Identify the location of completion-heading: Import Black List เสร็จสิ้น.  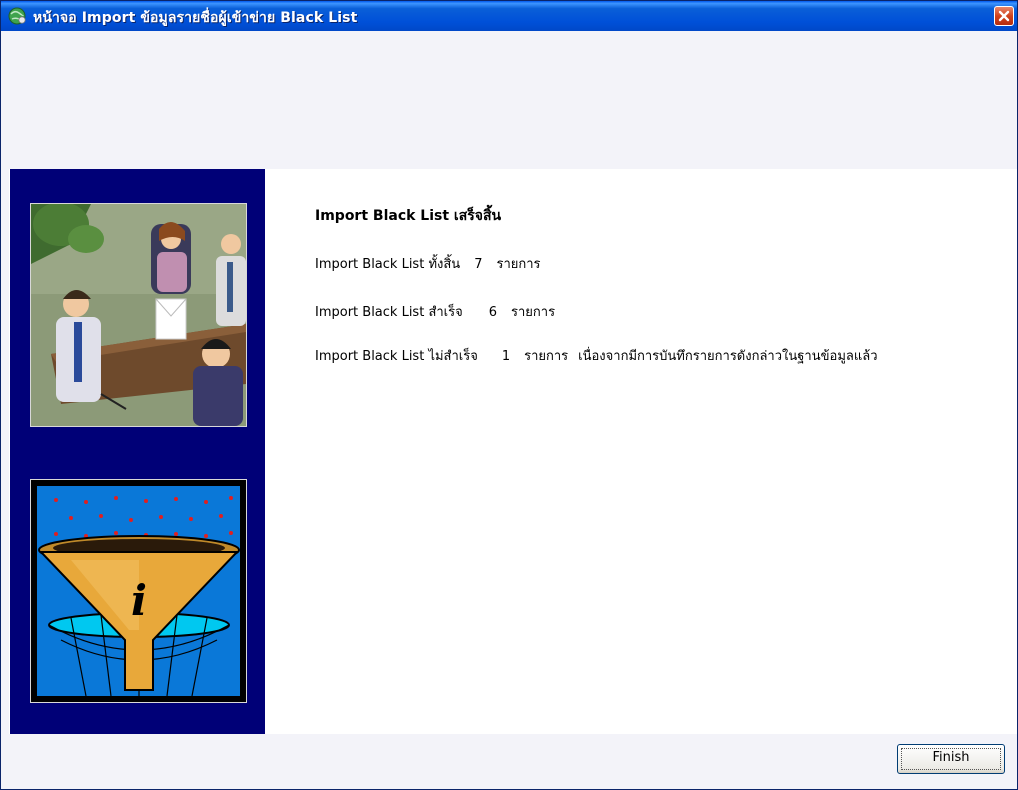
(408, 216).